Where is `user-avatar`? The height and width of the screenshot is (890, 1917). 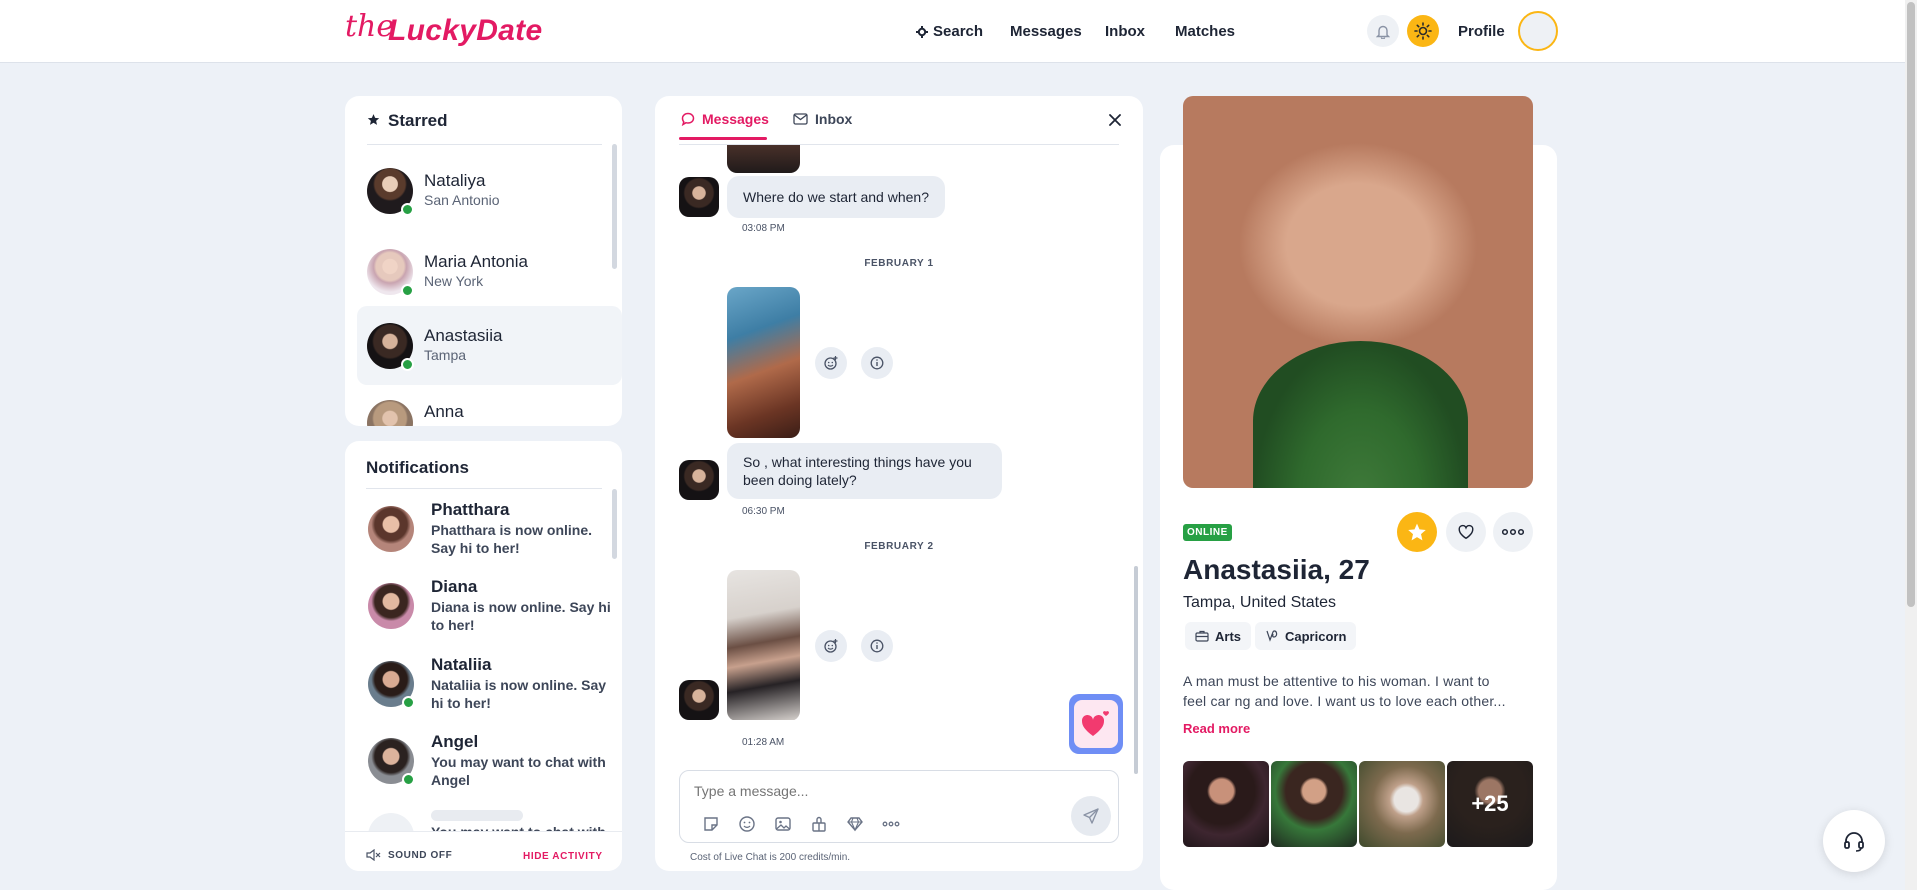
user-avatar is located at coordinates (1538, 31).